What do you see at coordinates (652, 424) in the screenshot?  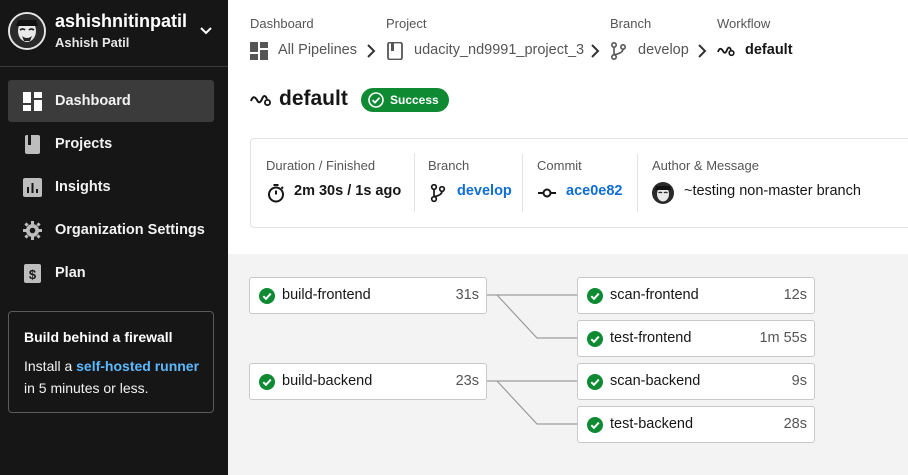 I see `job-name: test-backend` at bounding box center [652, 424].